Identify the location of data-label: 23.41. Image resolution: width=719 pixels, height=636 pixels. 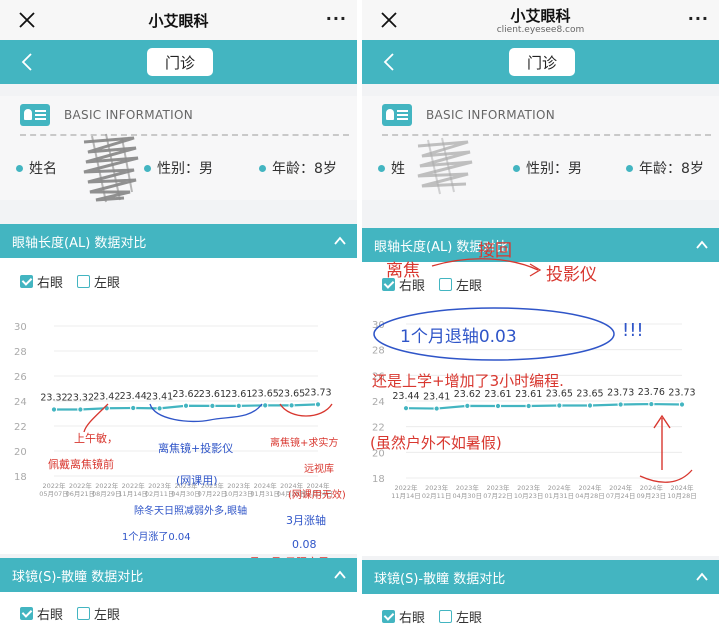
(159, 396).